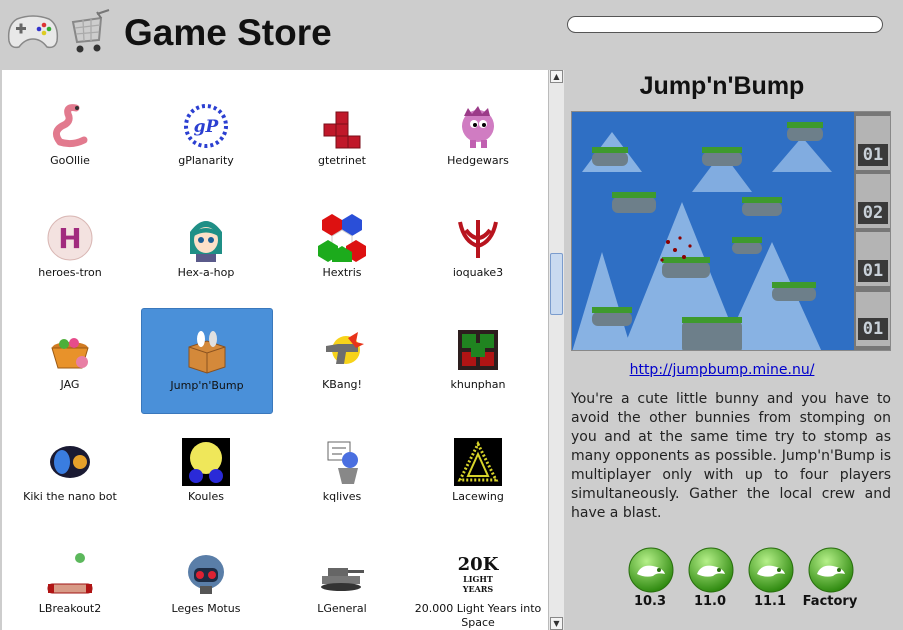 This screenshot has width=903, height=630. What do you see at coordinates (342, 238) in the screenshot?
I see `hextris-icon` at bounding box center [342, 238].